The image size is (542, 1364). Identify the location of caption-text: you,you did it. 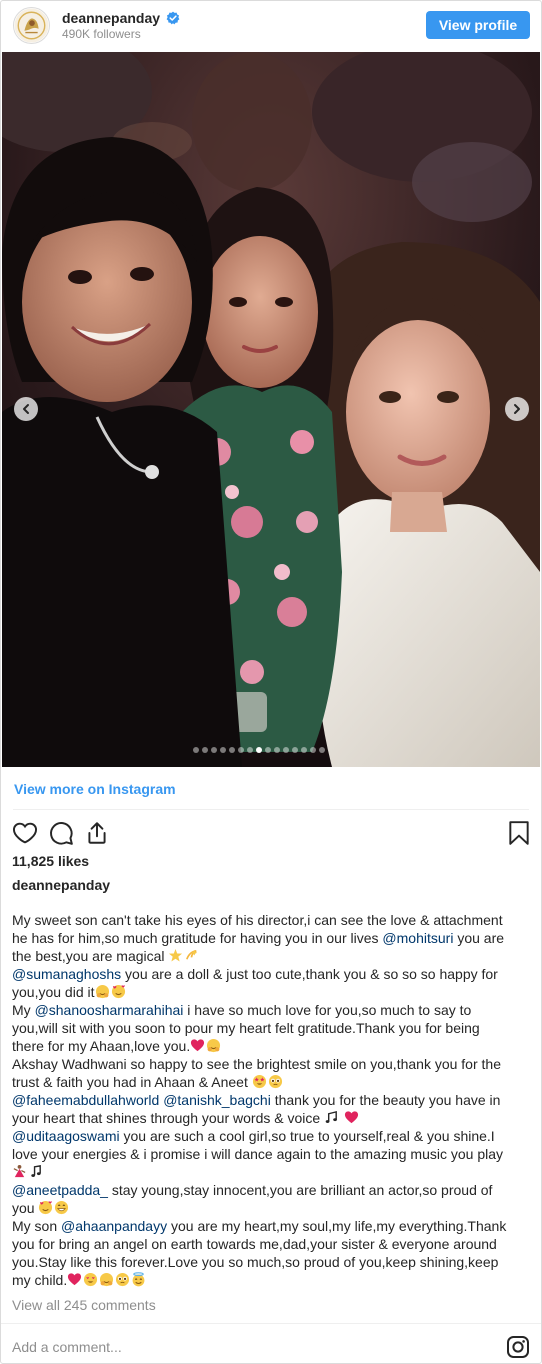
(53, 992).